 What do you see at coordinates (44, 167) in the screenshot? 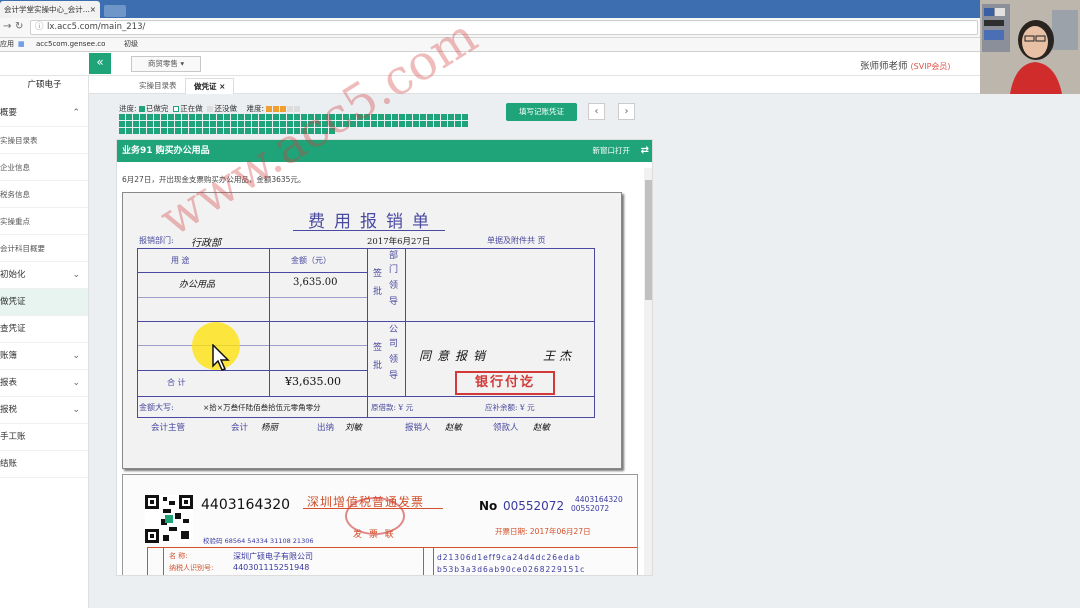
I see `sidebar-item-company-info: 企业信息` at bounding box center [44, 167].